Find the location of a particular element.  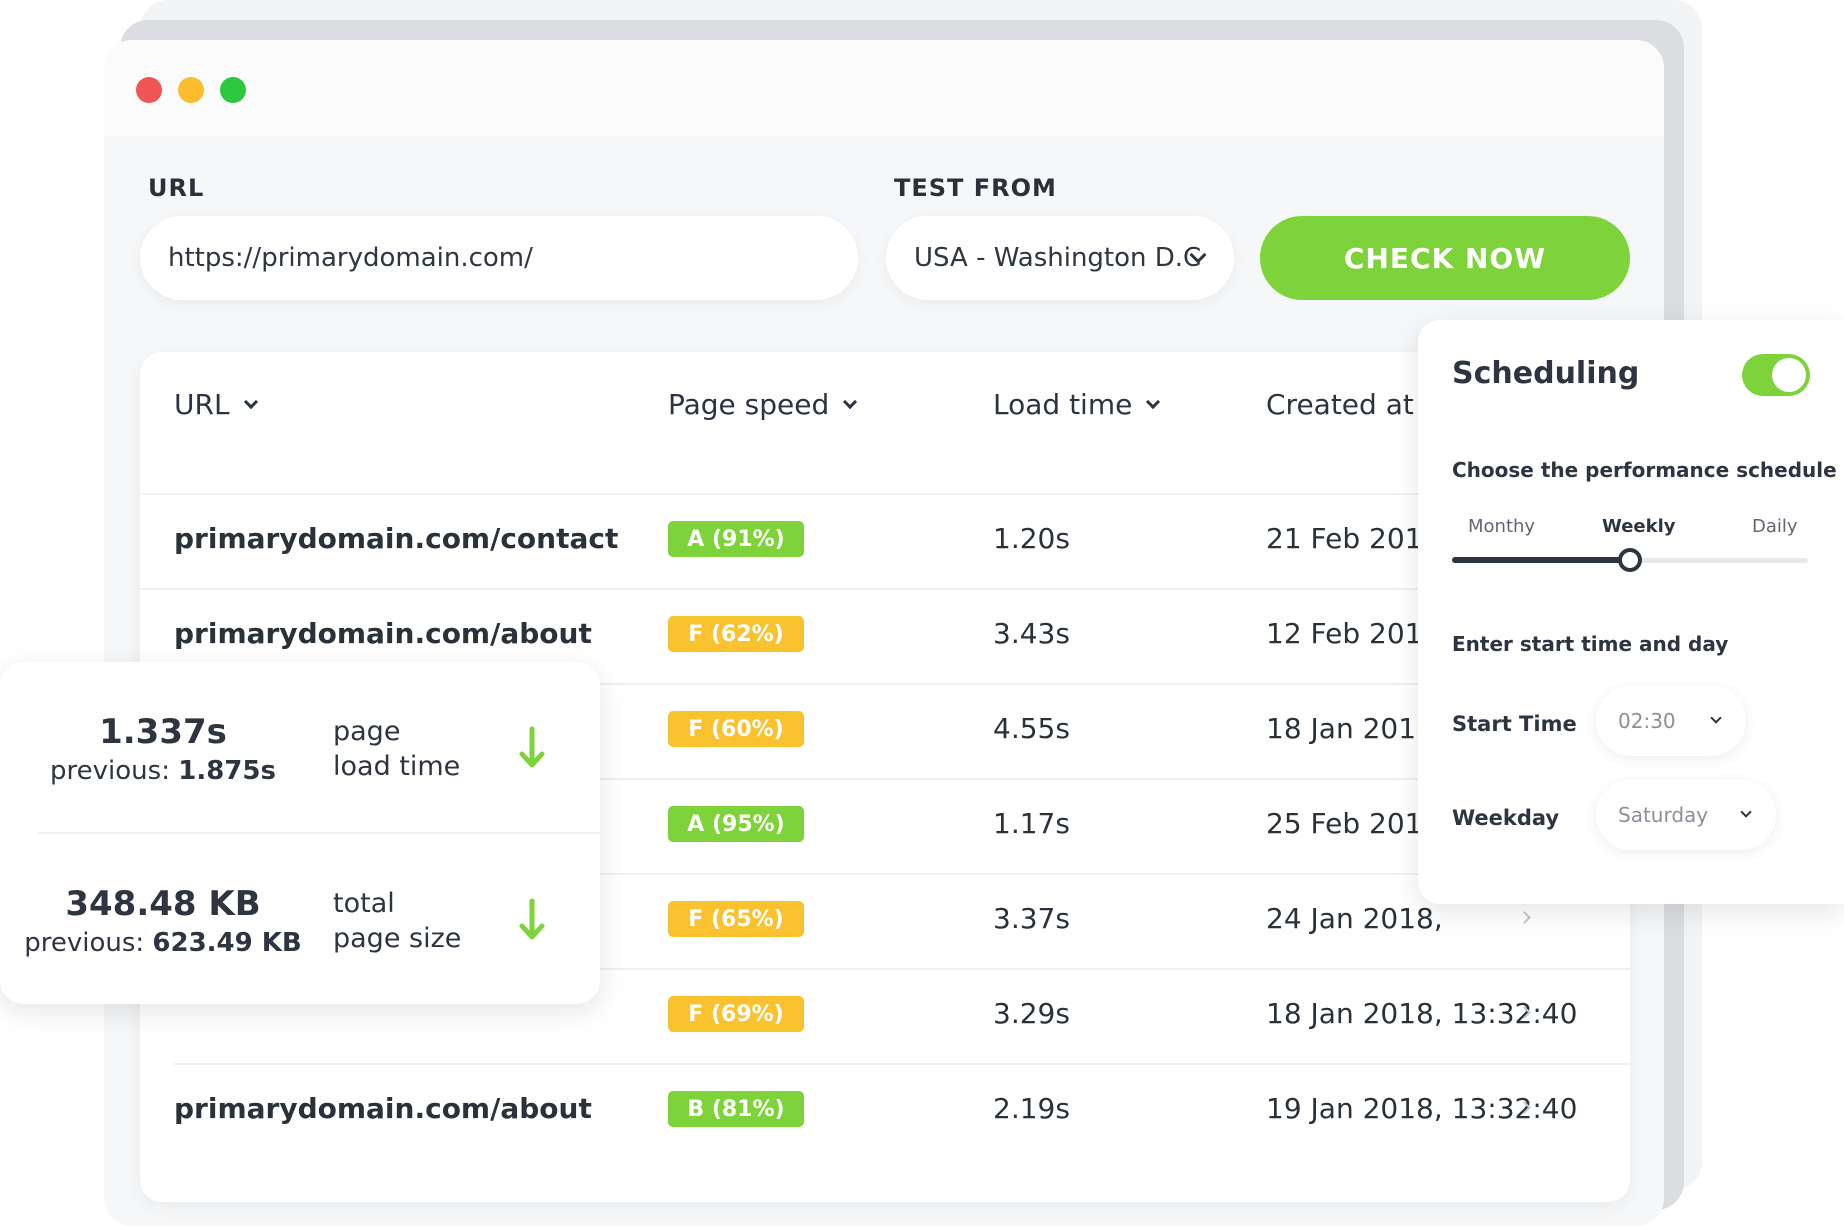

maximize-window-button is located at coordinates (233, 90).